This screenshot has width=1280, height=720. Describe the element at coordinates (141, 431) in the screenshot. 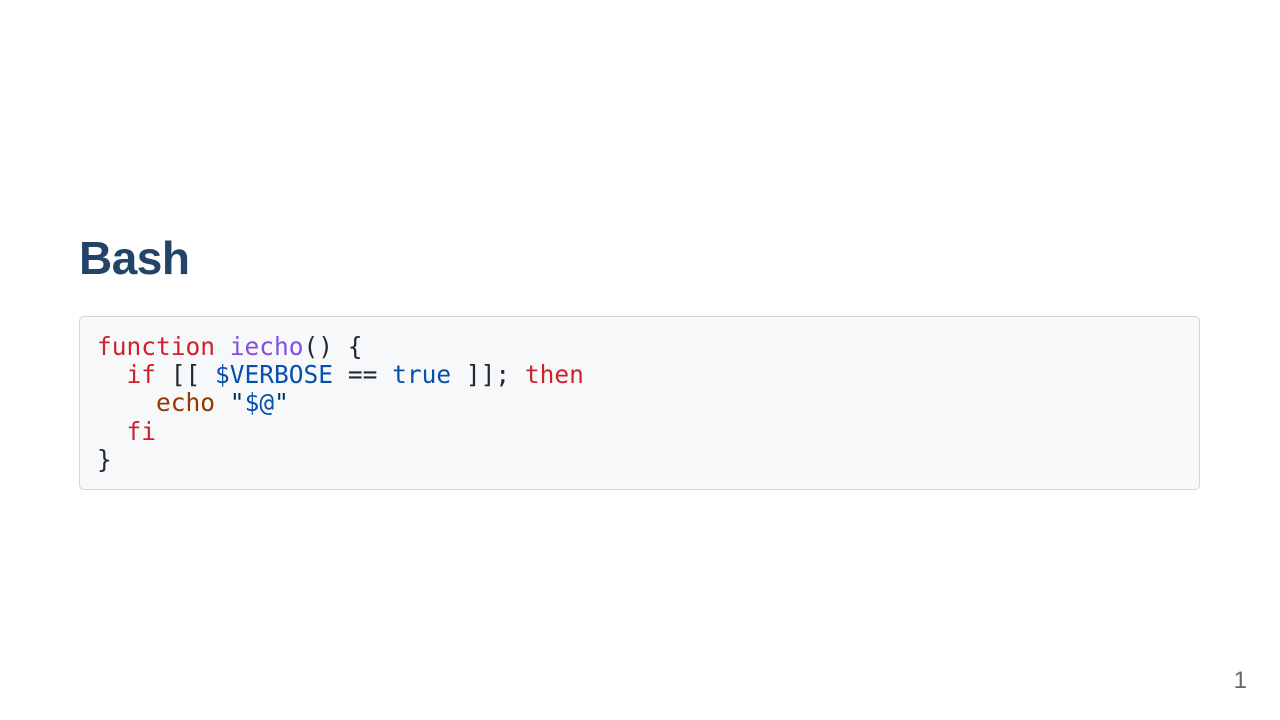

I see `keyword-fi: fi` at that location.